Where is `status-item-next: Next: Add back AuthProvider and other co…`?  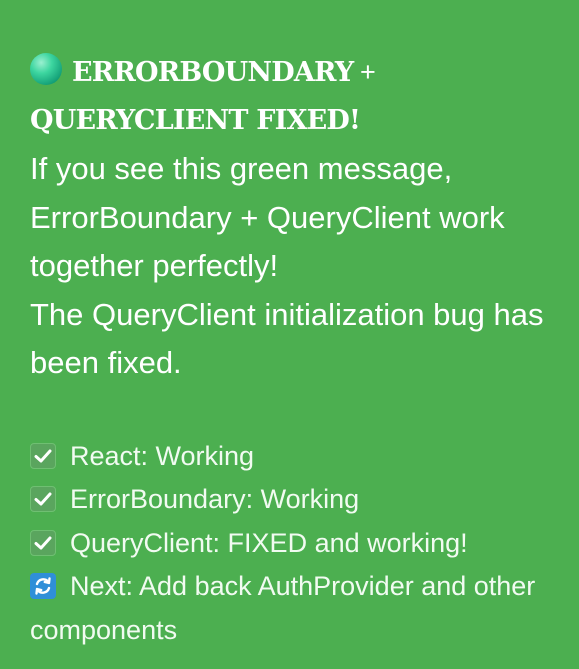 status-item-next: Next: Add back AuthProvider and other co… is located at coordinates (297, 608).